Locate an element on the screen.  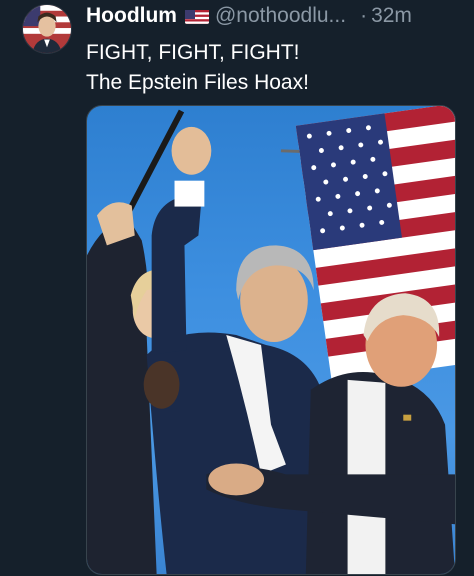
tweet-text-line-1: FIGHT, FIGHT, FIGHT! is located at coordinates (193, 52).